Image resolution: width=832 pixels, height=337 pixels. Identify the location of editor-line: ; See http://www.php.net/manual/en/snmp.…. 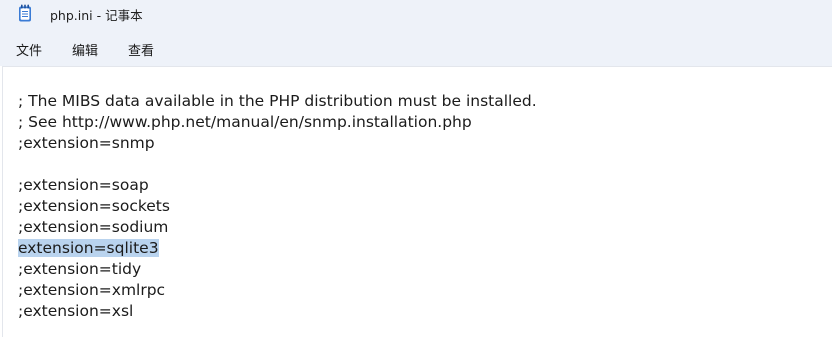
(277, 122).